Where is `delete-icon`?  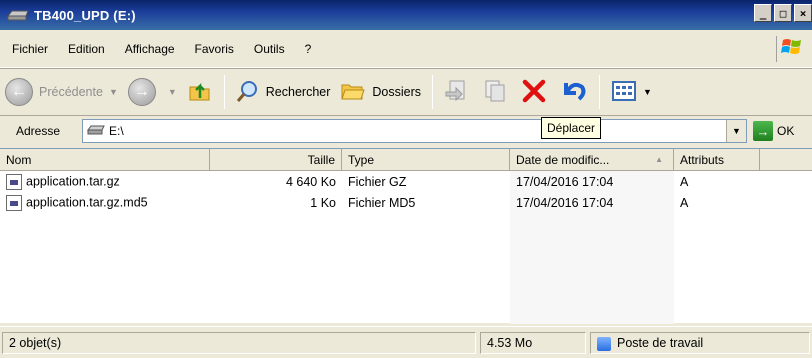
delete-icon is located at coordinates (534, 92).